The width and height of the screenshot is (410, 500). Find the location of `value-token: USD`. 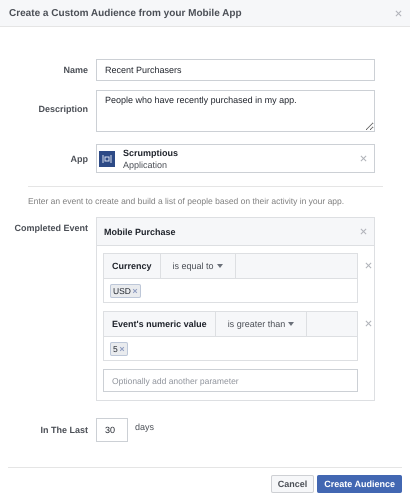

value-token: USD is located at coordinates (125, 291).